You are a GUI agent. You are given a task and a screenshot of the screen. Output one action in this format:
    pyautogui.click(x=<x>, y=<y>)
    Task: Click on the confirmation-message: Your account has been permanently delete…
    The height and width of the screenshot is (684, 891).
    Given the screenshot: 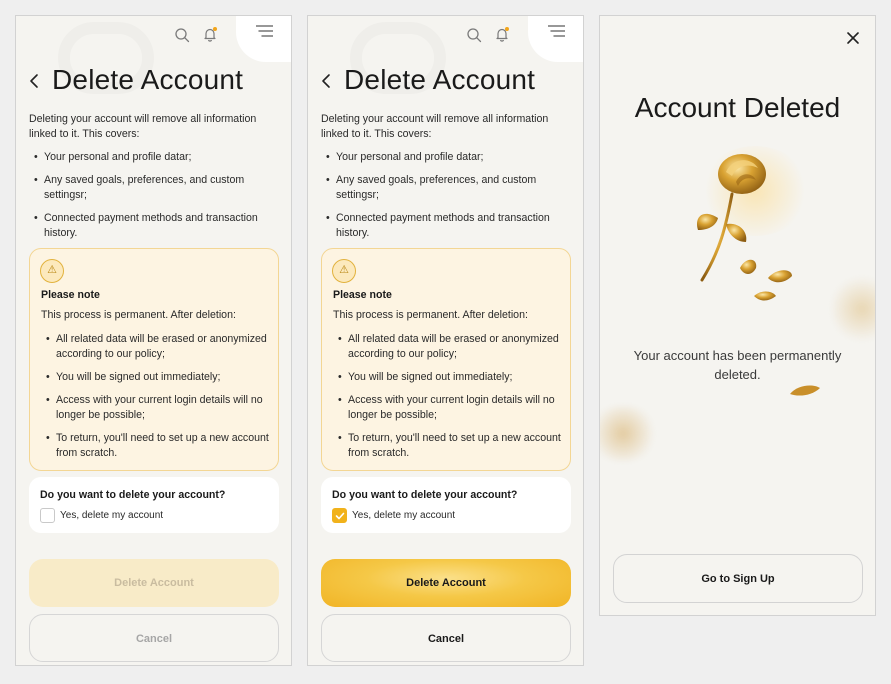 What is the action you would take?
    pyautogui.click(x=737, y=365)
    